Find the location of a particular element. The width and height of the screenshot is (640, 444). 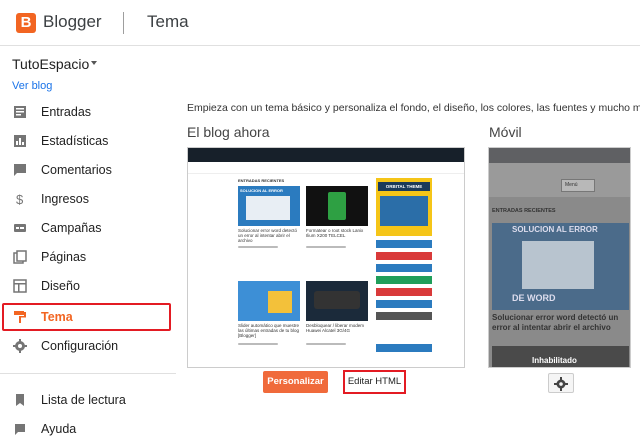

sidebar-item-label: Campañas is located at coordinates (71, 228).